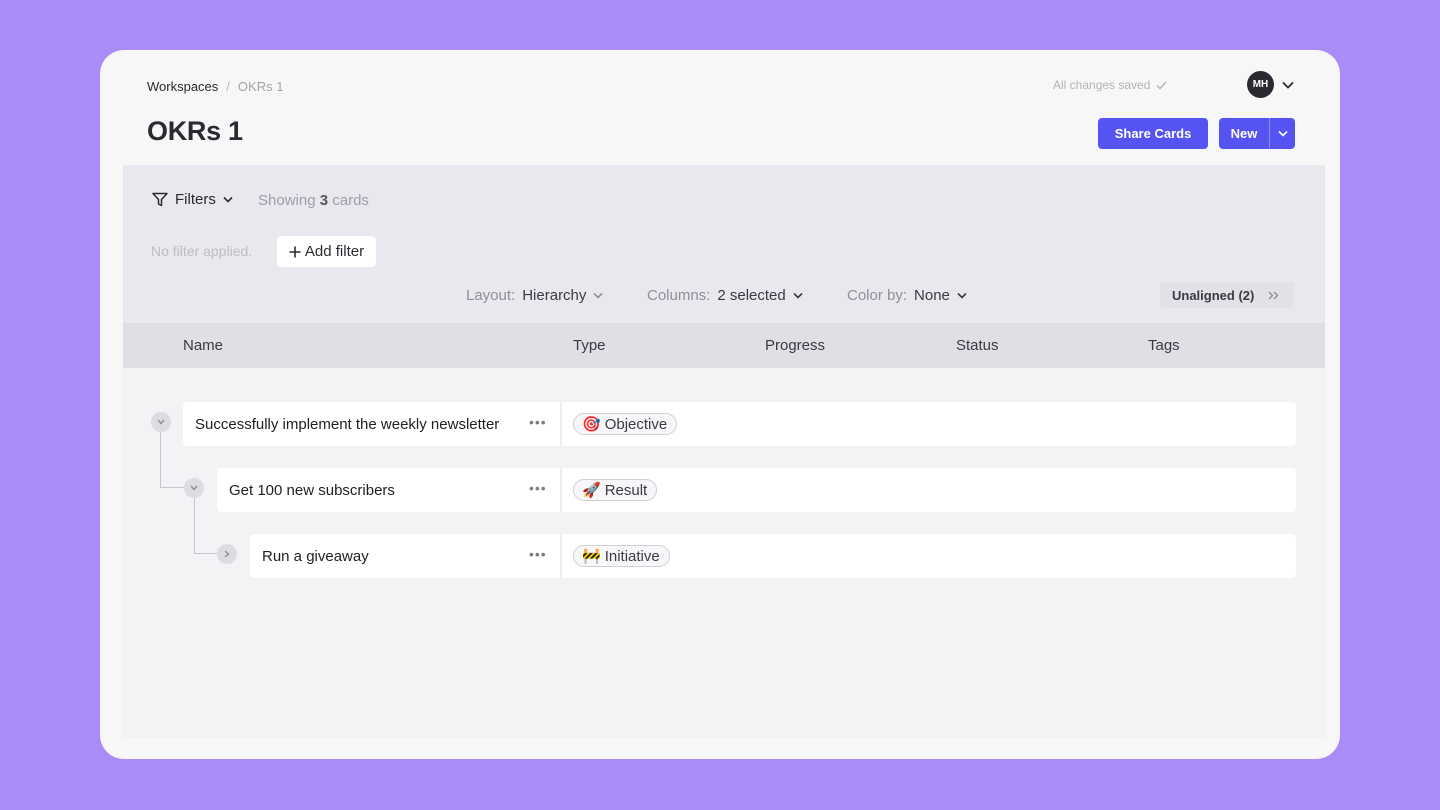 The image size is (1440, 810). I want to click on columns-value: 2 selected, so click(751, 295).